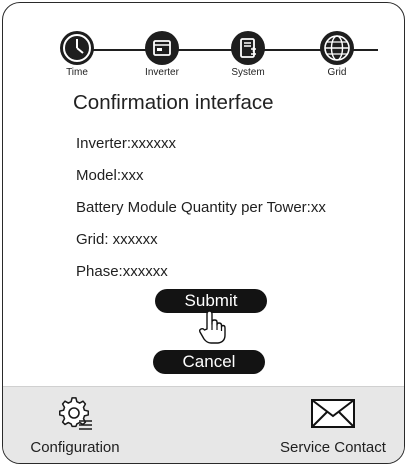 The width and height of the screenshot is (409, 468). I want to click on cancel-button: Cancel, so click(209, 362).